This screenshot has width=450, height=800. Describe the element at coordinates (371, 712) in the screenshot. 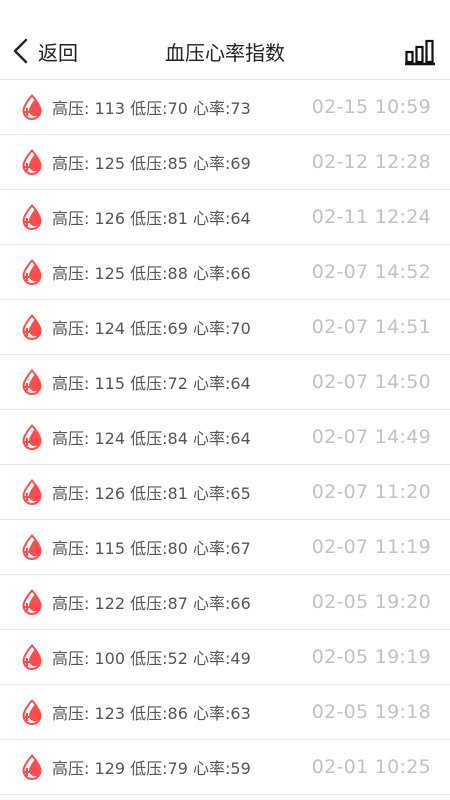

I see `timestamp: 02-05 19:18` at that location.